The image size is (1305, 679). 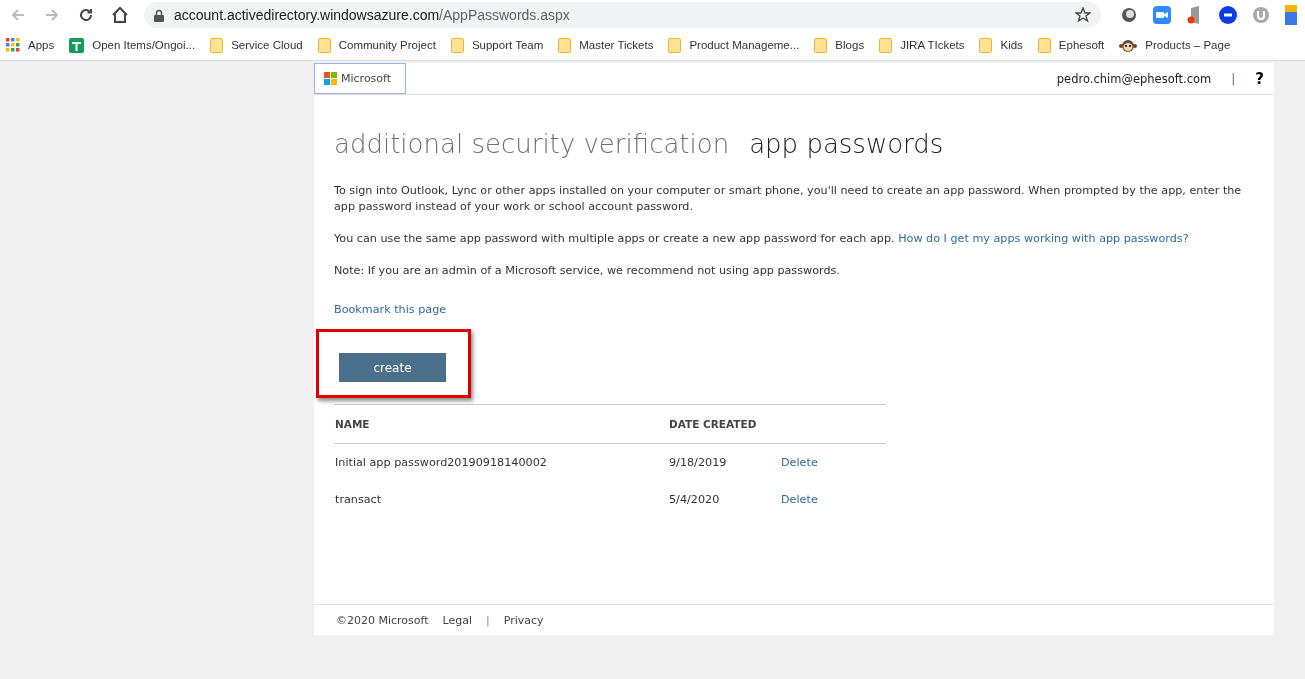 I want to click on apps-grid-icon, so click(x=13, y=45).